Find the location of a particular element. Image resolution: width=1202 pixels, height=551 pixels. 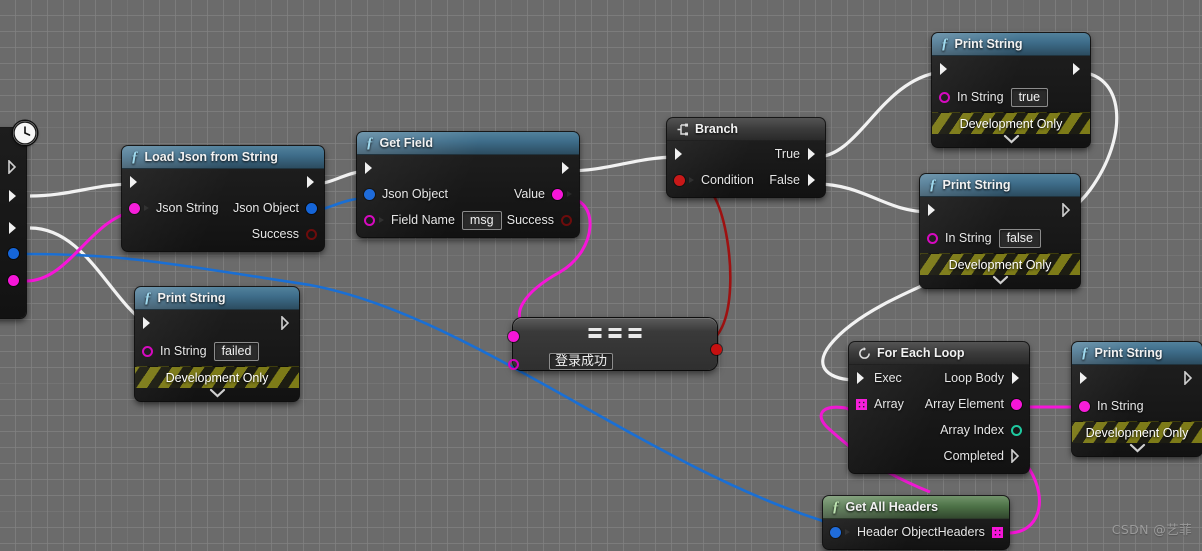

object-pin-out is located at coordinates (13, 253).